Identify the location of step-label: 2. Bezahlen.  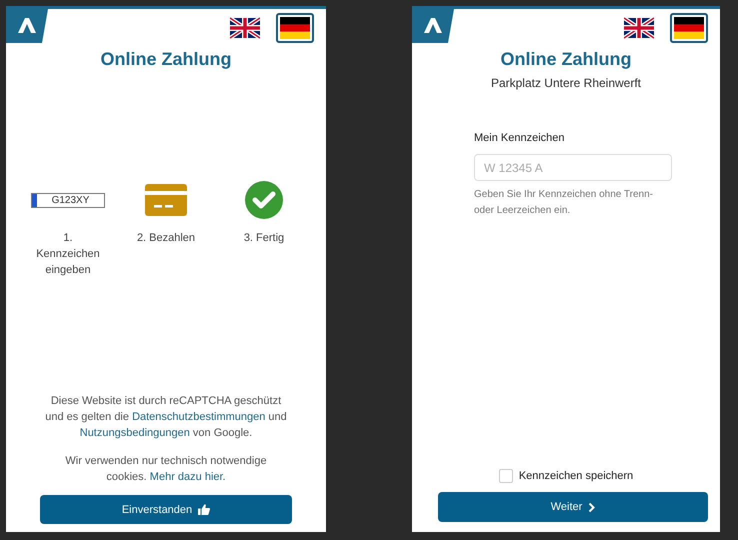
(166, 238).